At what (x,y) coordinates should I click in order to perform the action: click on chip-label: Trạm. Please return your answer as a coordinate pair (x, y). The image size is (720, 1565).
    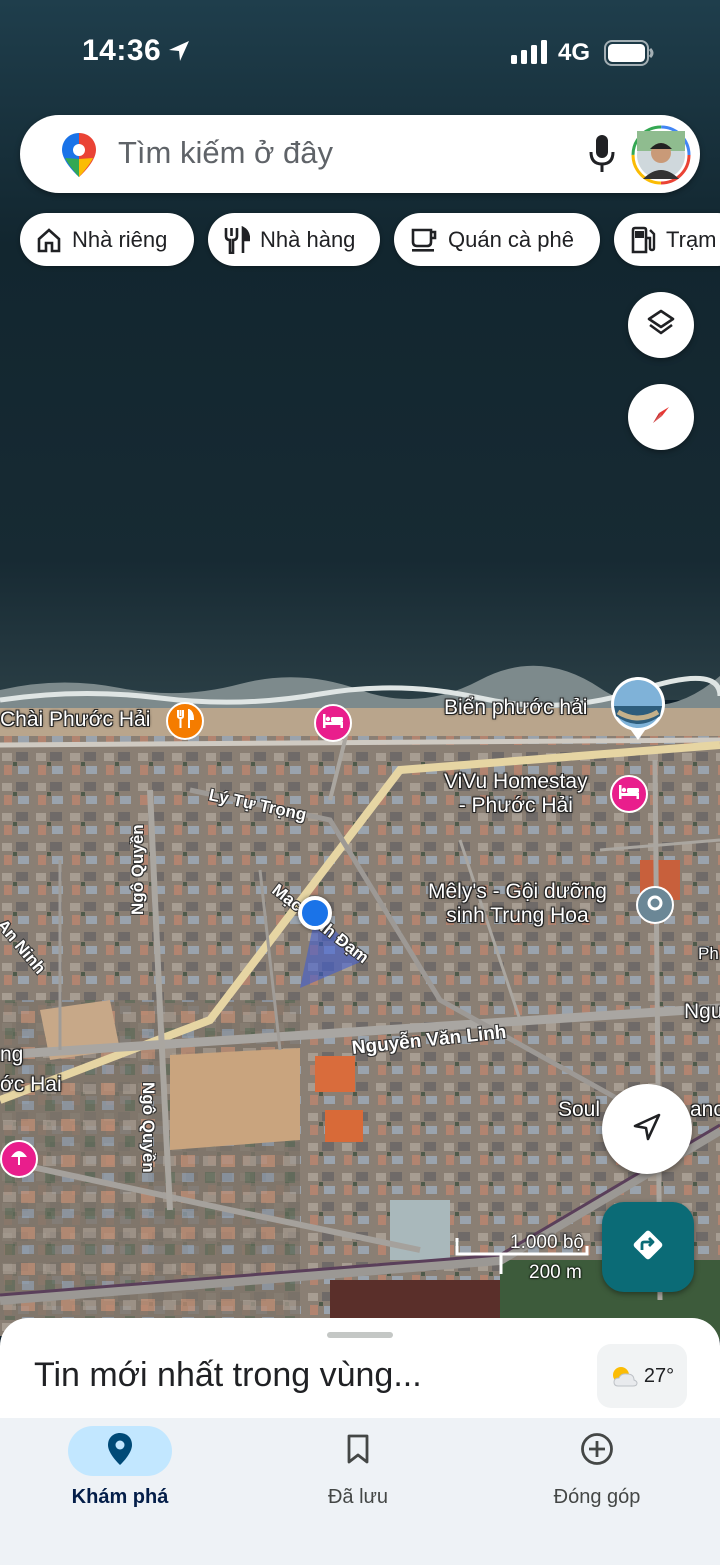
    Looking at the image, I should click on (691, 239).